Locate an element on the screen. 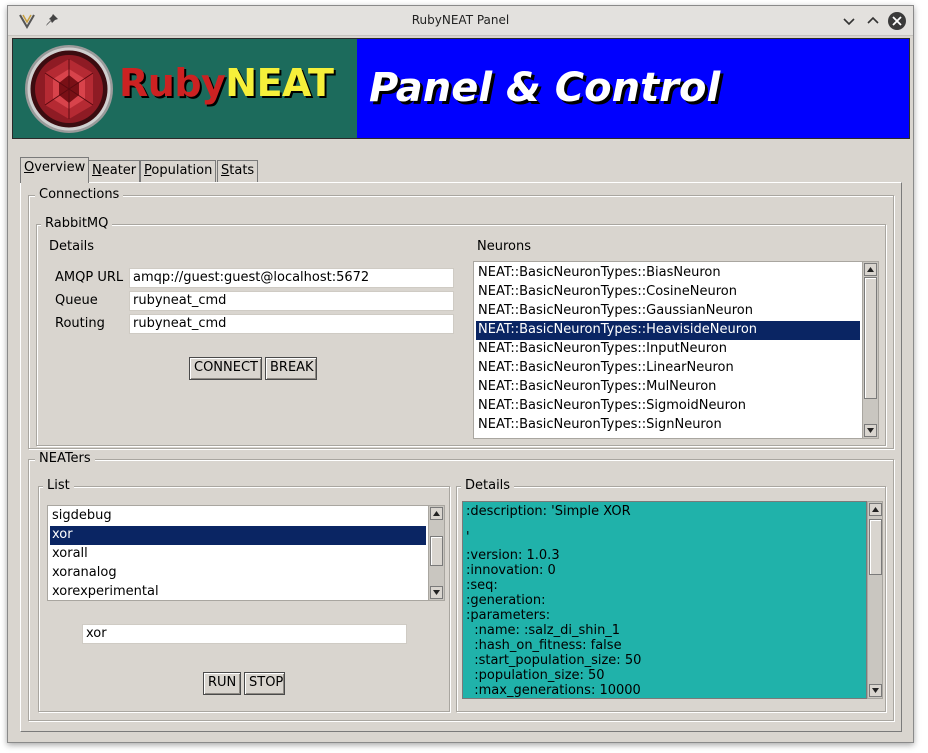 The height and width of the screenshot is (753, 928). connect-button: CONNECT is located at coordinates (225, 368).